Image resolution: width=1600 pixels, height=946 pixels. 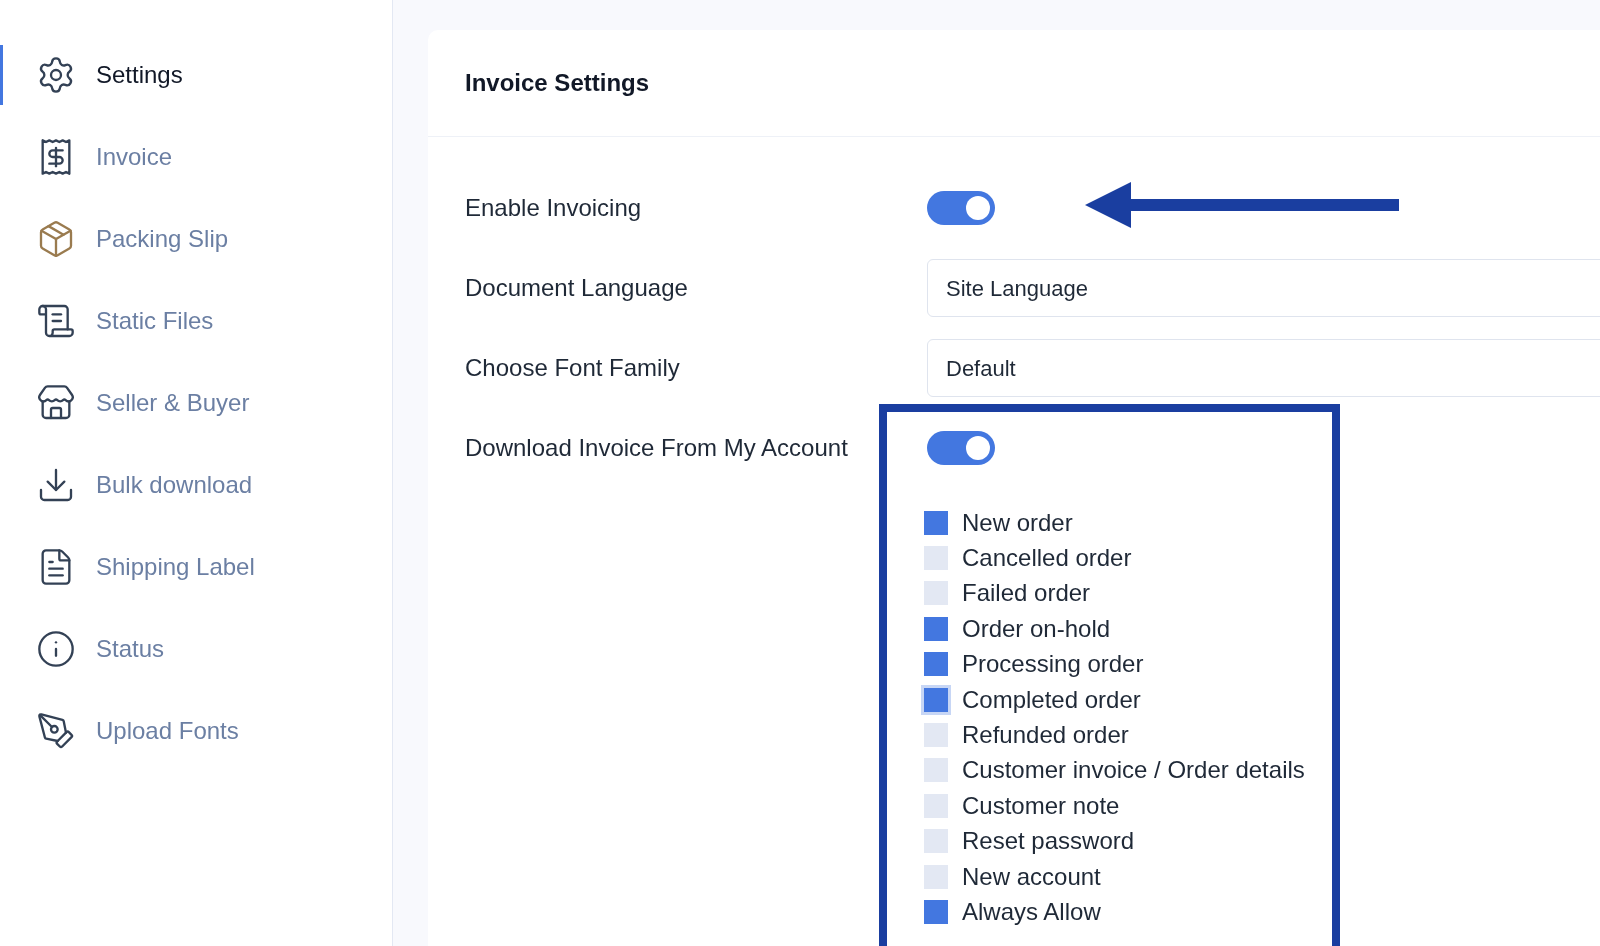 What do you see at coordinates (573, 368) in the screenshot?
I see `setting-label: Choose Font Family` at bounding box center [573, 368].